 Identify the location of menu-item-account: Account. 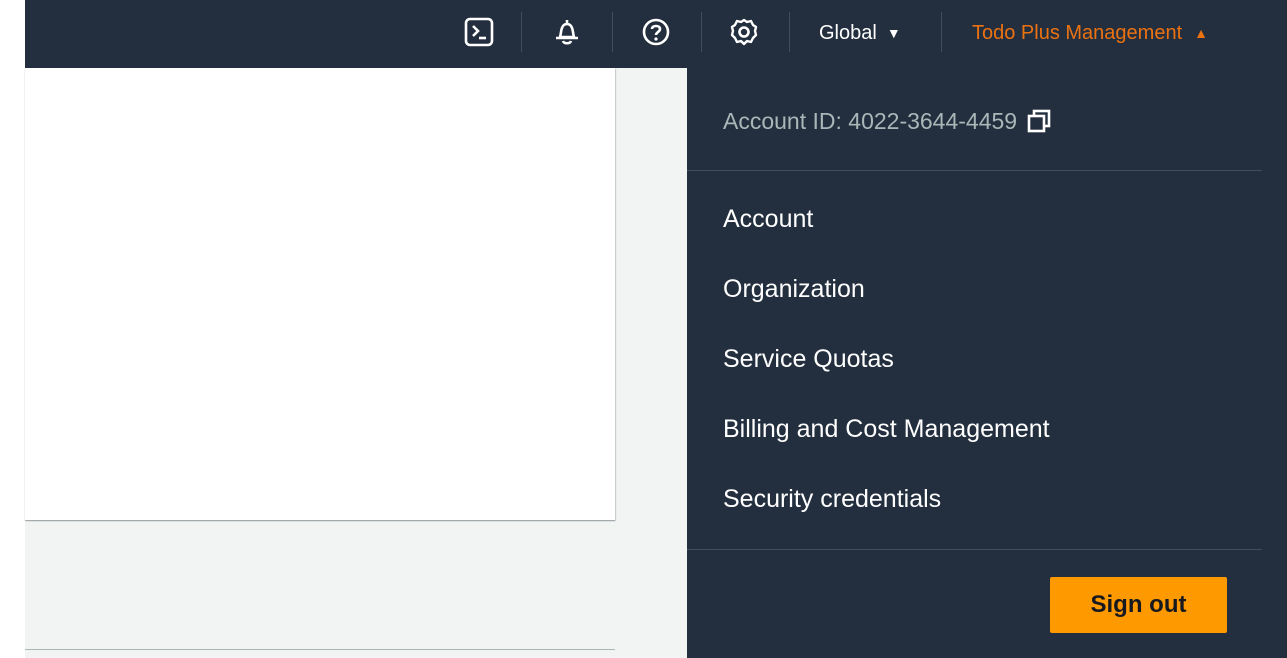
(768, 219).